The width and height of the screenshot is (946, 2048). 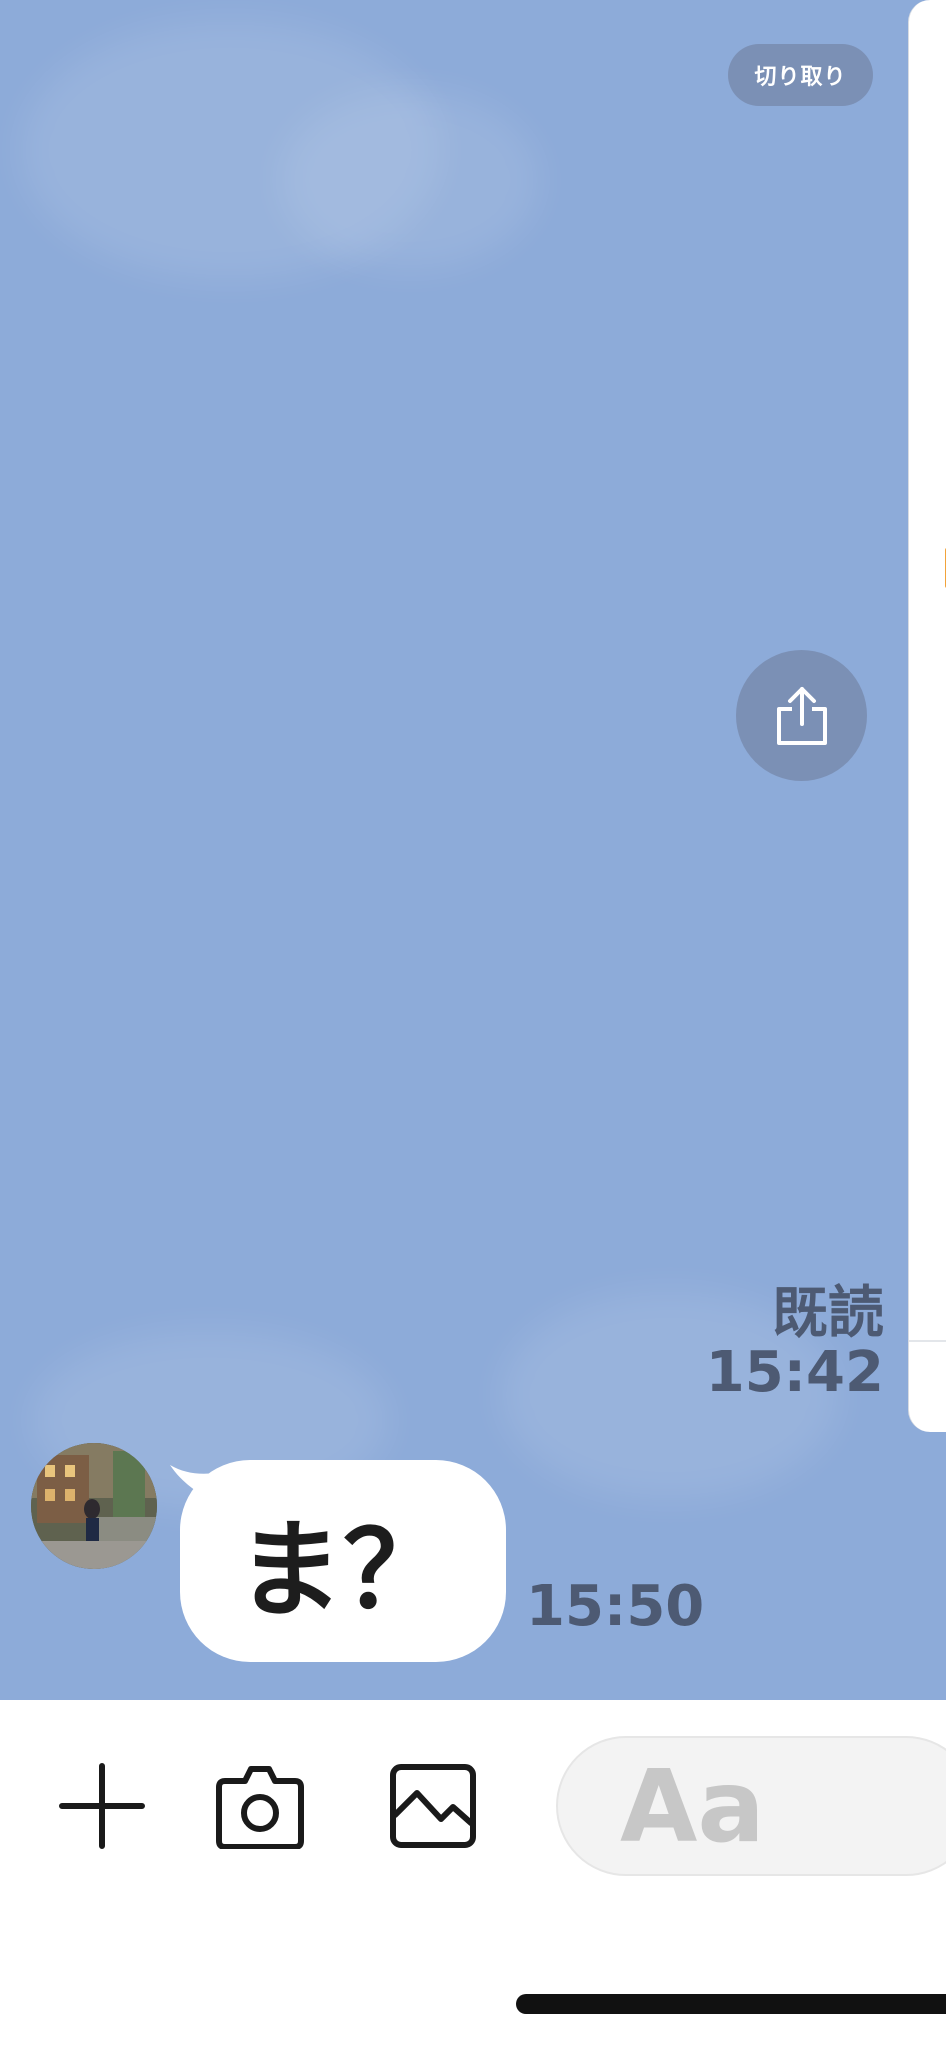 I want to click on avatar-photo, so click(x=94, y=1506).